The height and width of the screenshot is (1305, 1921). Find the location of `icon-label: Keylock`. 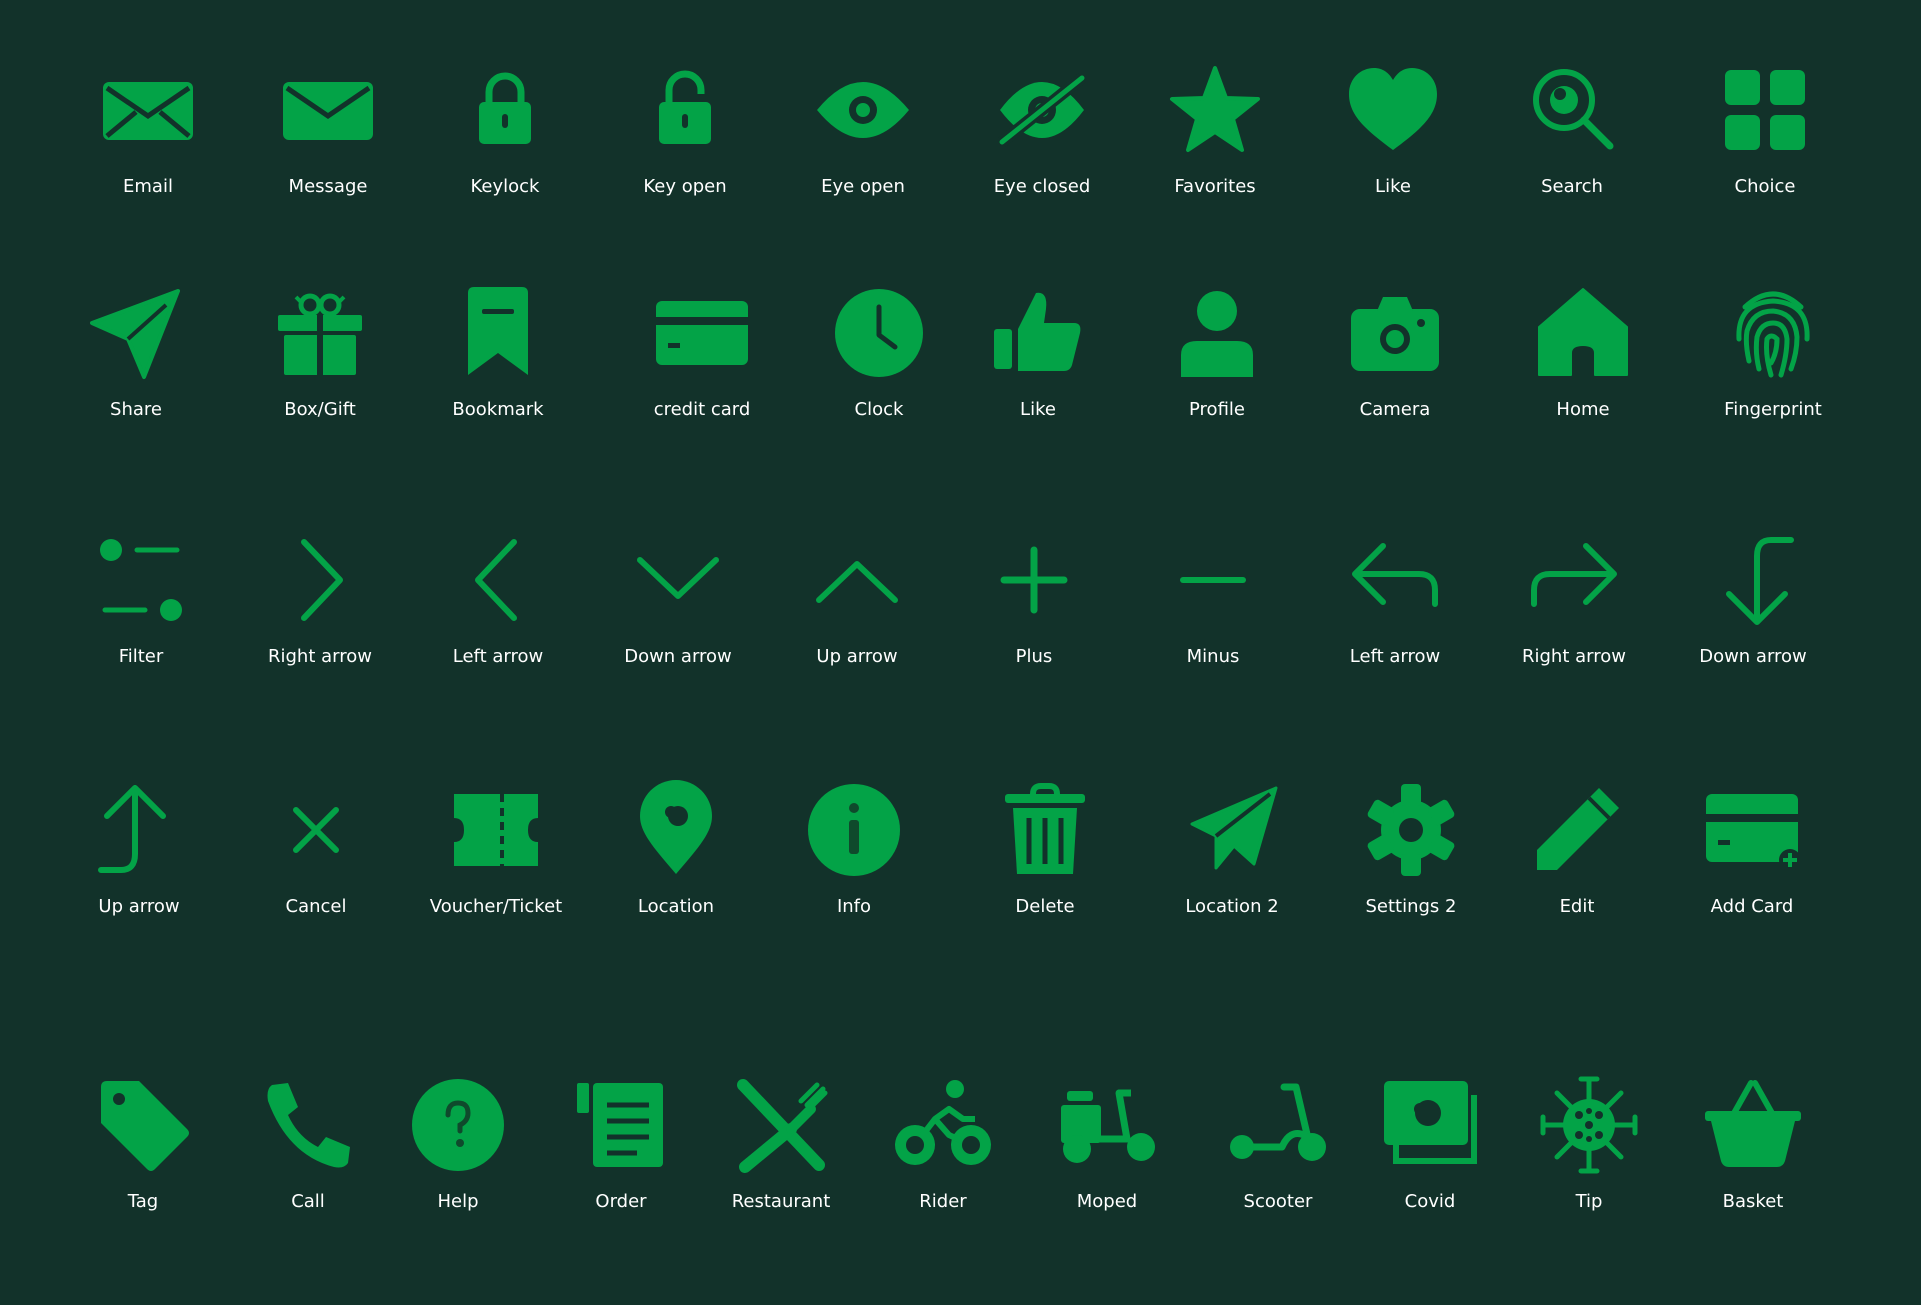

icon-label: Keylock is located at coordinates (505, 186).